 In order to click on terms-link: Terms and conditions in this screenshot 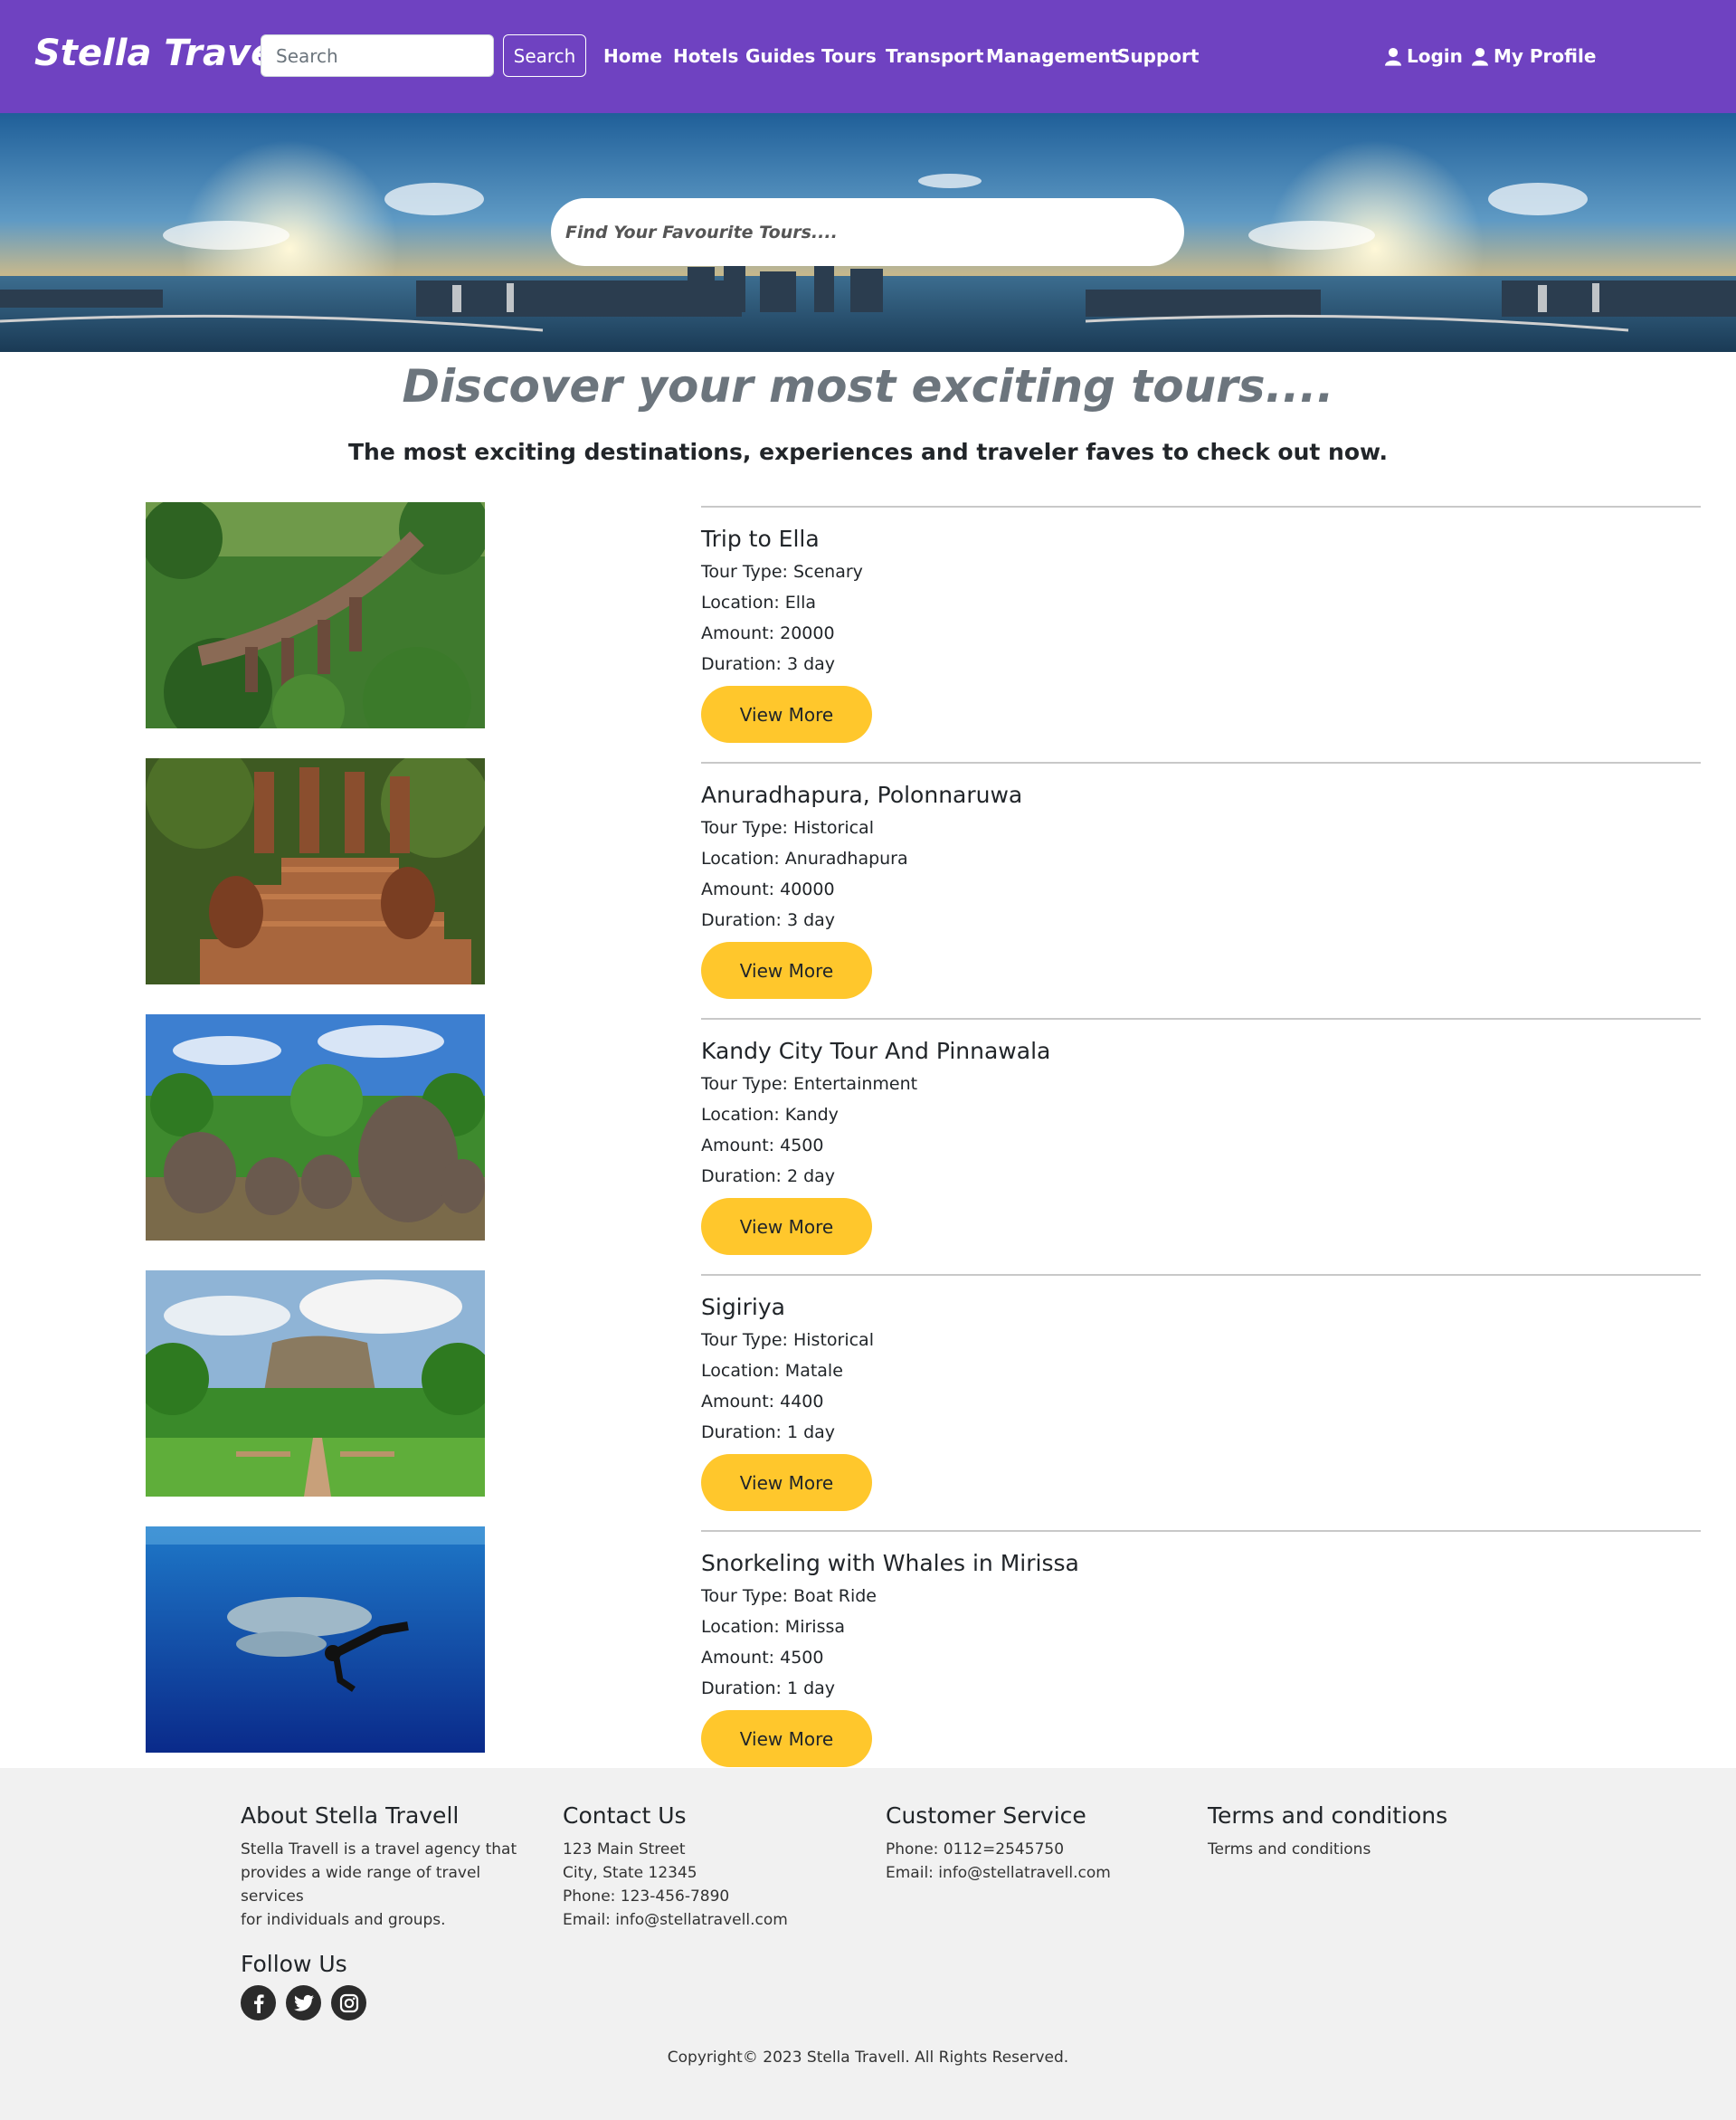, I will do `click(1361, 1849)`.